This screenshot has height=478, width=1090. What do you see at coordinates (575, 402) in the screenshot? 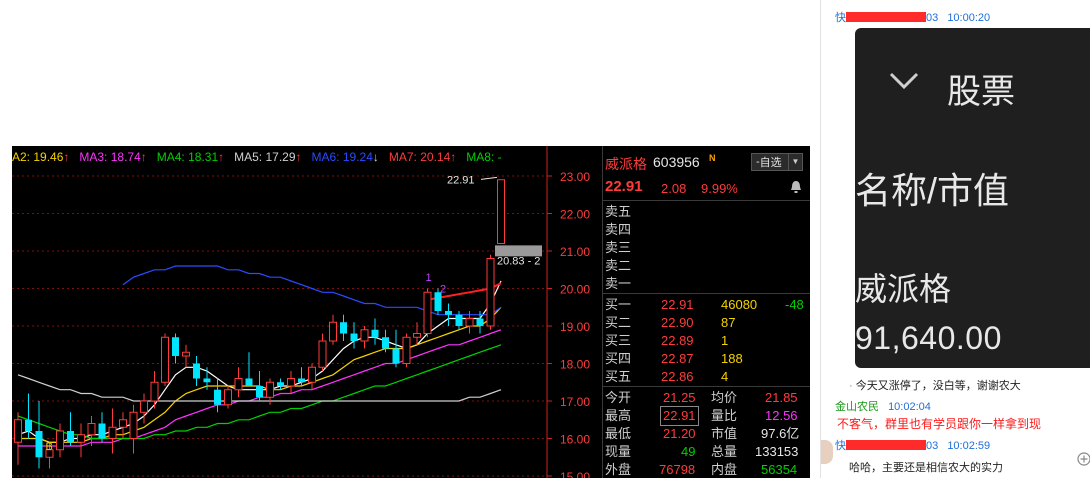
I see `price-axis-label: 17.00` at bounding box center [575, 402].